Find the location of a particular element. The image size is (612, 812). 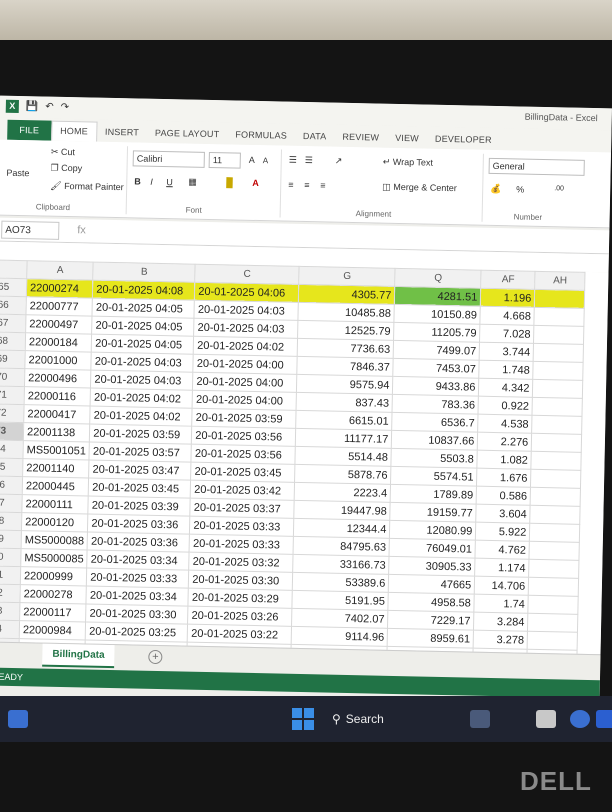

column-header: G is located at coordinates (347, 276).